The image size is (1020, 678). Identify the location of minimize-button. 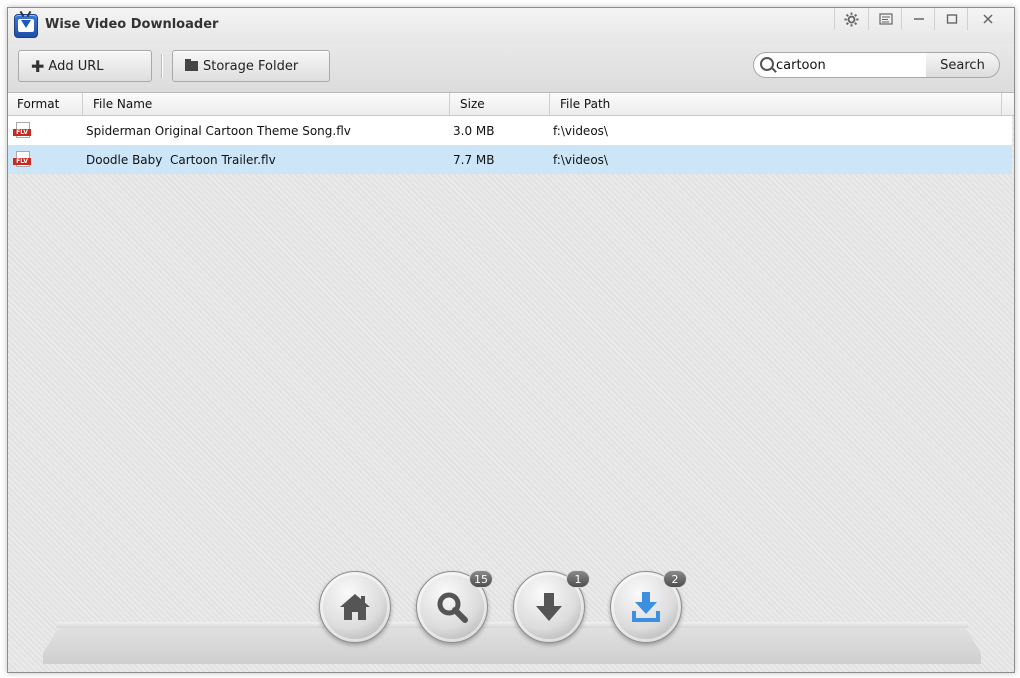
(918, 19).